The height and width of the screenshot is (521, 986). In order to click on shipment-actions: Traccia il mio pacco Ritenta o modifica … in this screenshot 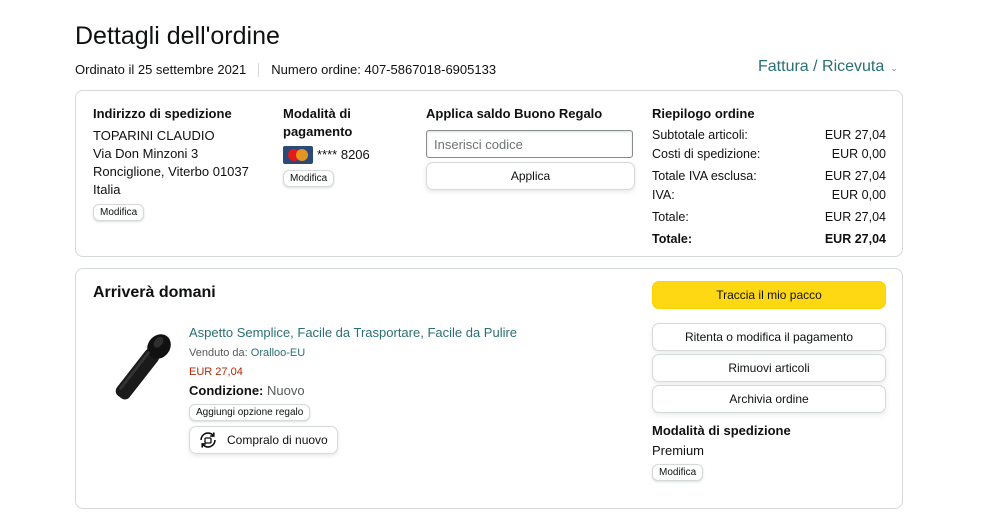, I will do `click(769, 381)`.